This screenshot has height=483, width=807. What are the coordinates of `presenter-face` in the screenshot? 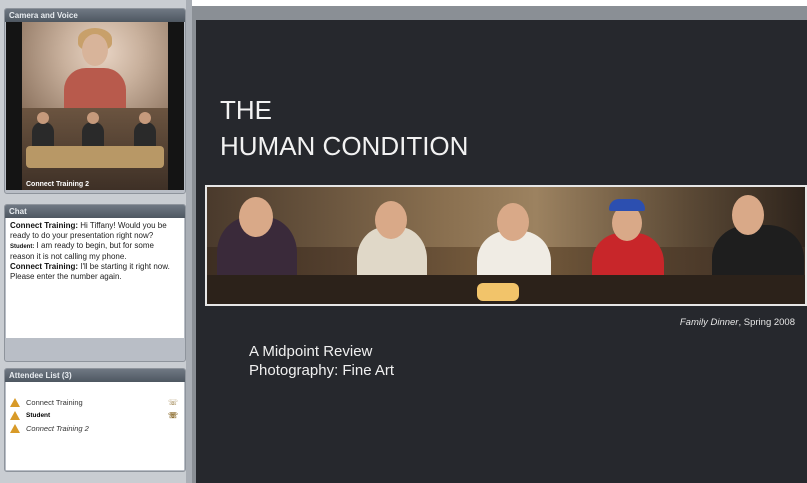 It's located at (95, 50).